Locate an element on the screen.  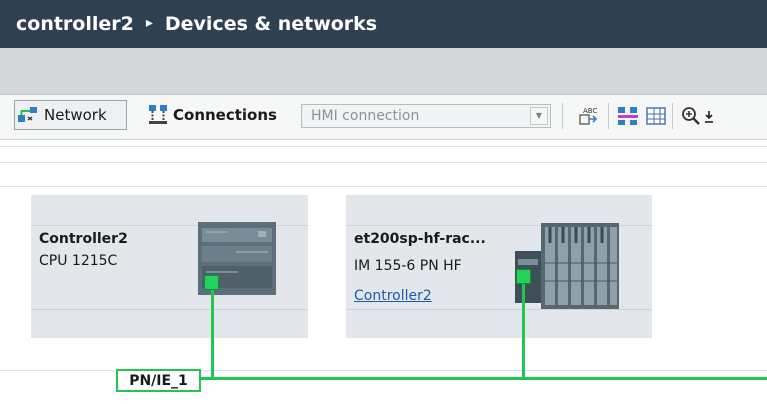
show-address-icon is located at coordinates (628, 118).